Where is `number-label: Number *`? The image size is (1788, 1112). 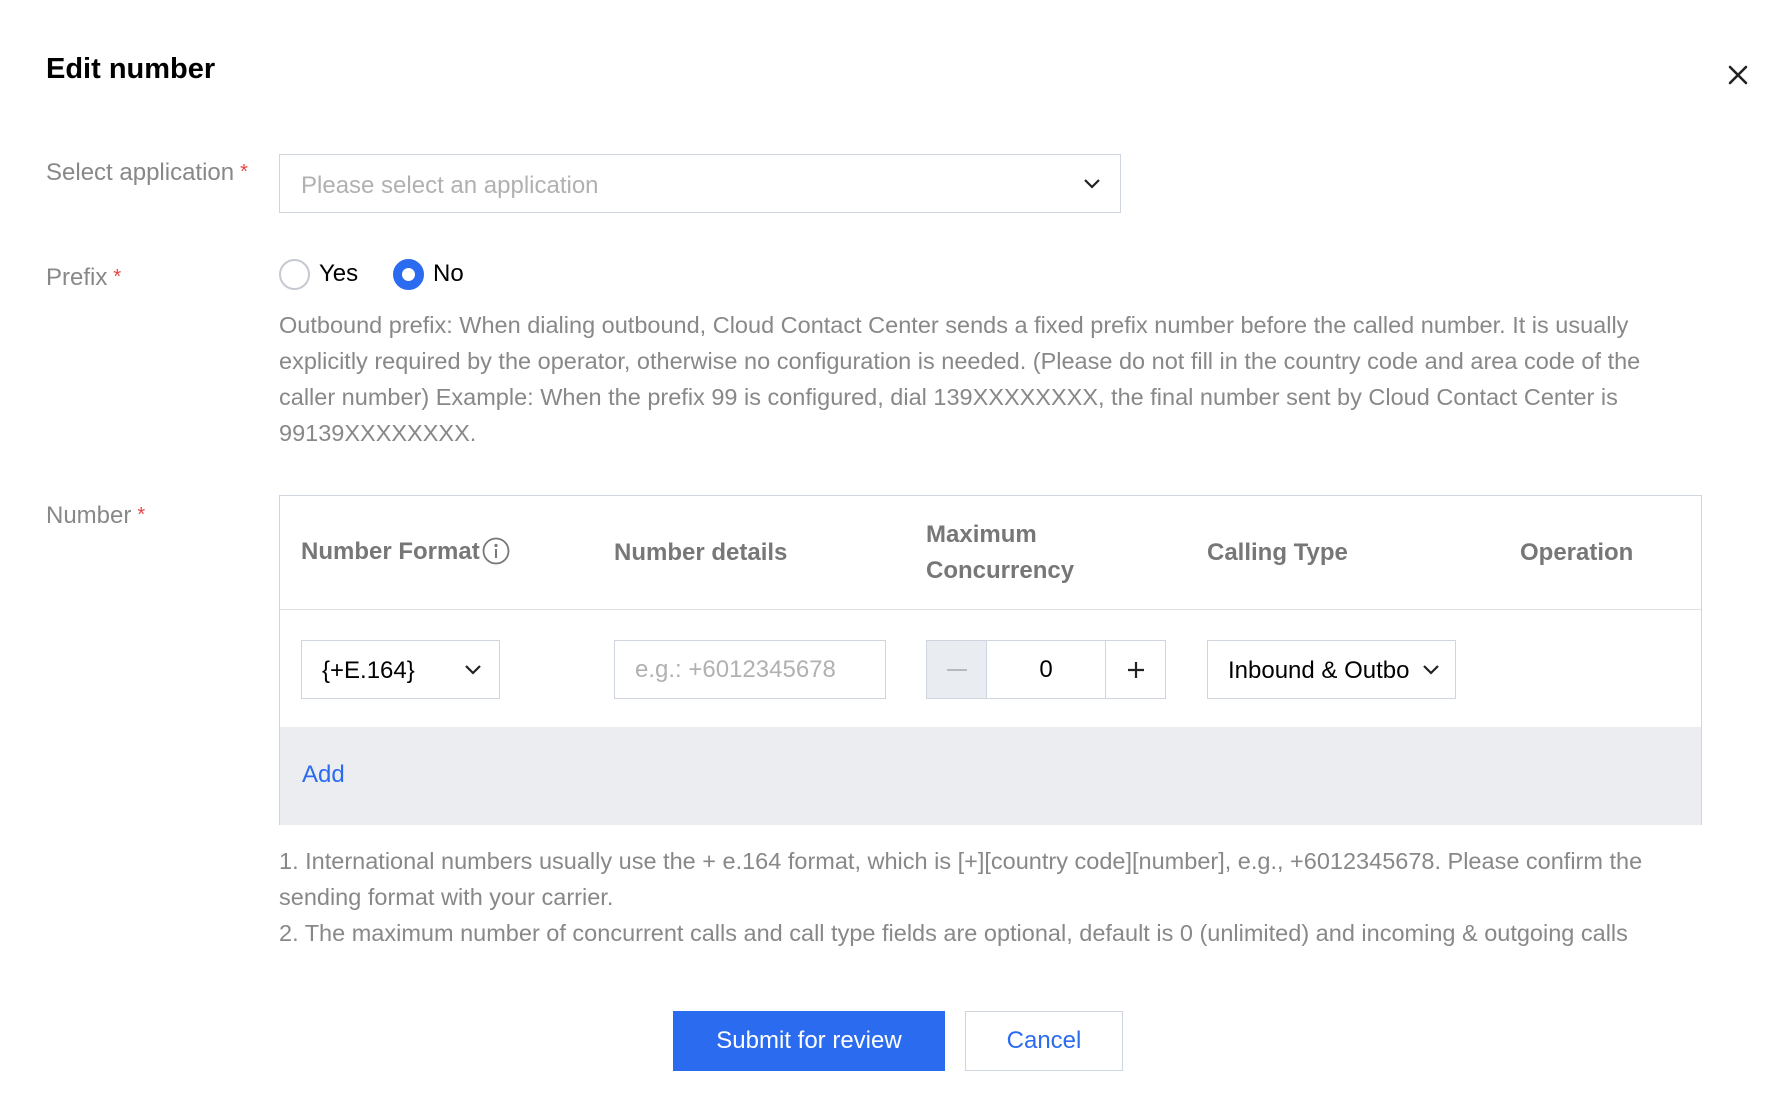
number-label: Number * is located at coordinates (95, 516).